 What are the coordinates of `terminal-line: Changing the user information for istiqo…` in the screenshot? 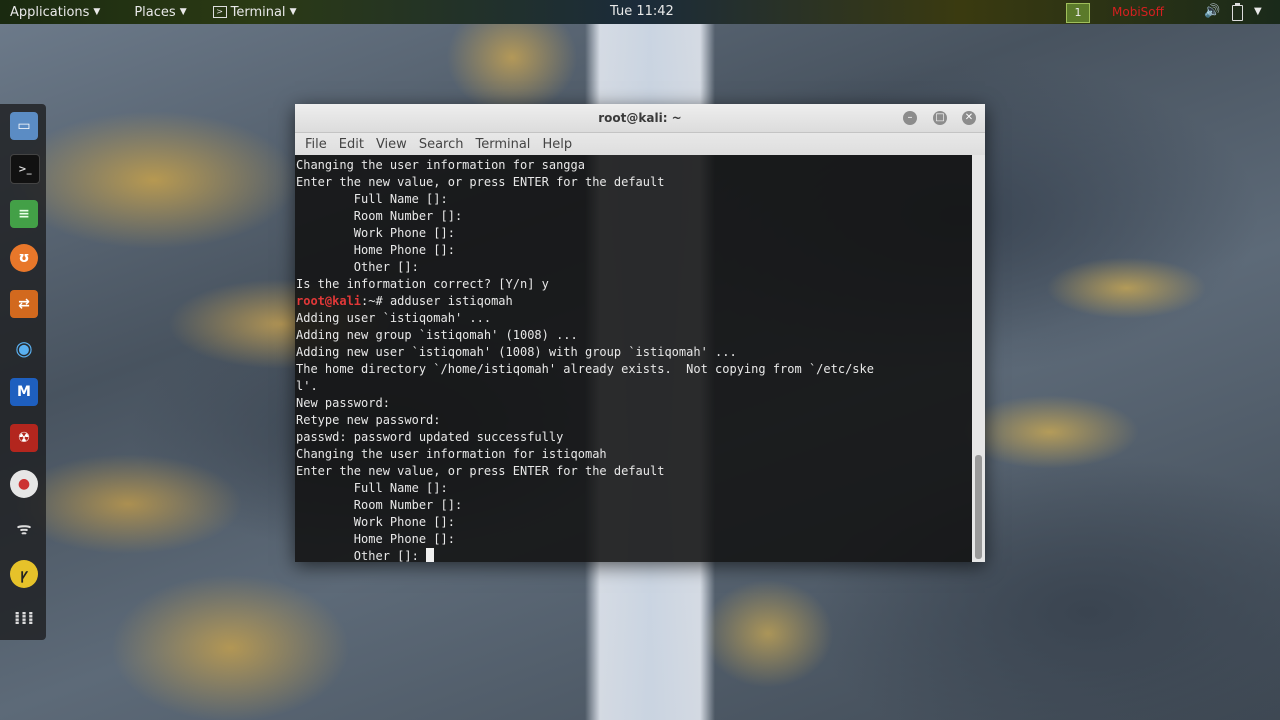 It's located at (451, 454).